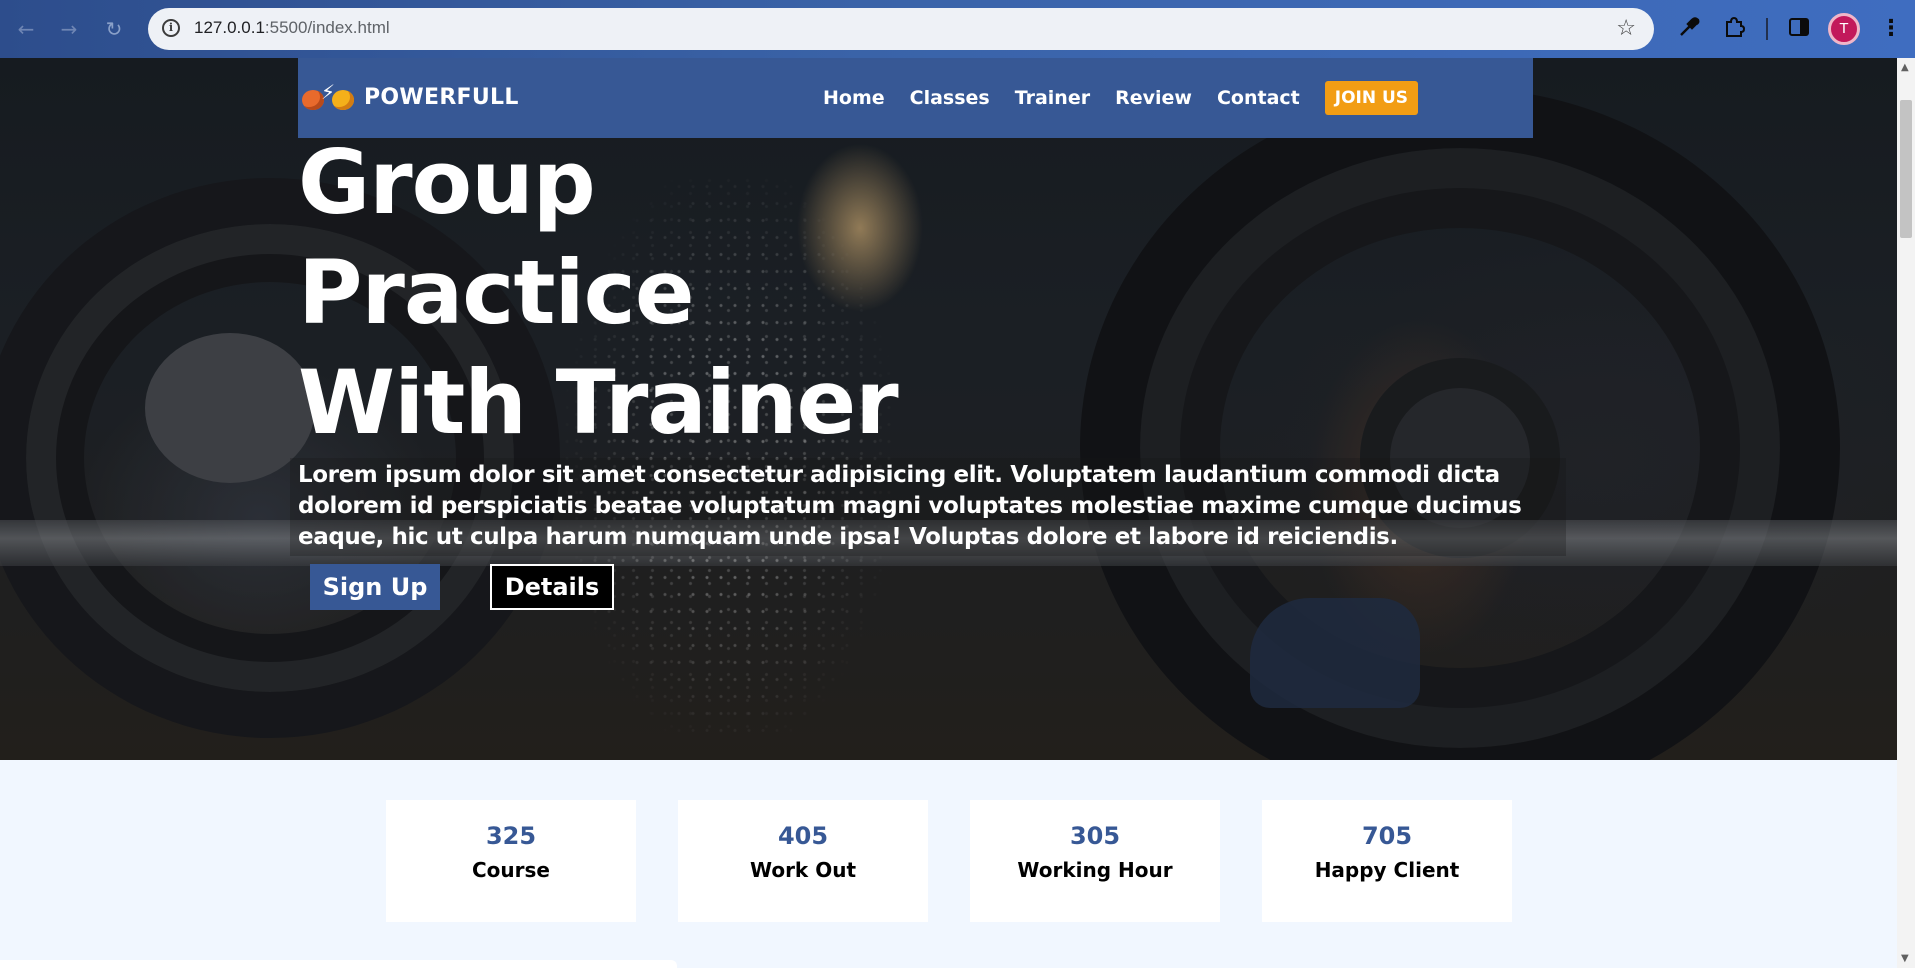 Image resolution: width=1915 pixels, height=968 pixels. What do you see at coordinates (1891, 29) in the screenshot?
I see `more-menu-icon: ⋮` at bounding box center [1891, 29].